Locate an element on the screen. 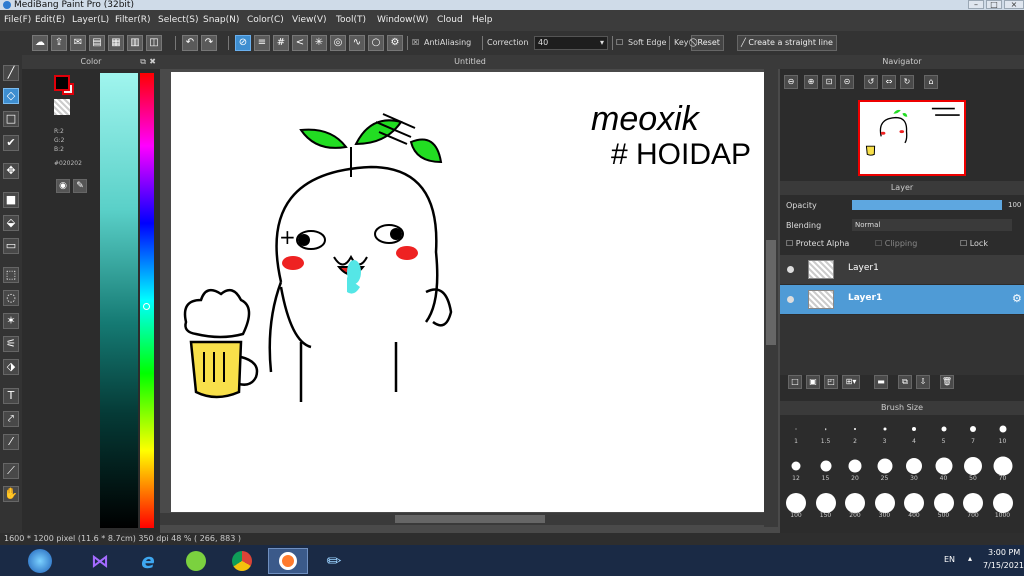 Image resolution: width=1024 pixels, height=576 pixels. saturation-value-picker is located at coordinates (119, 300).